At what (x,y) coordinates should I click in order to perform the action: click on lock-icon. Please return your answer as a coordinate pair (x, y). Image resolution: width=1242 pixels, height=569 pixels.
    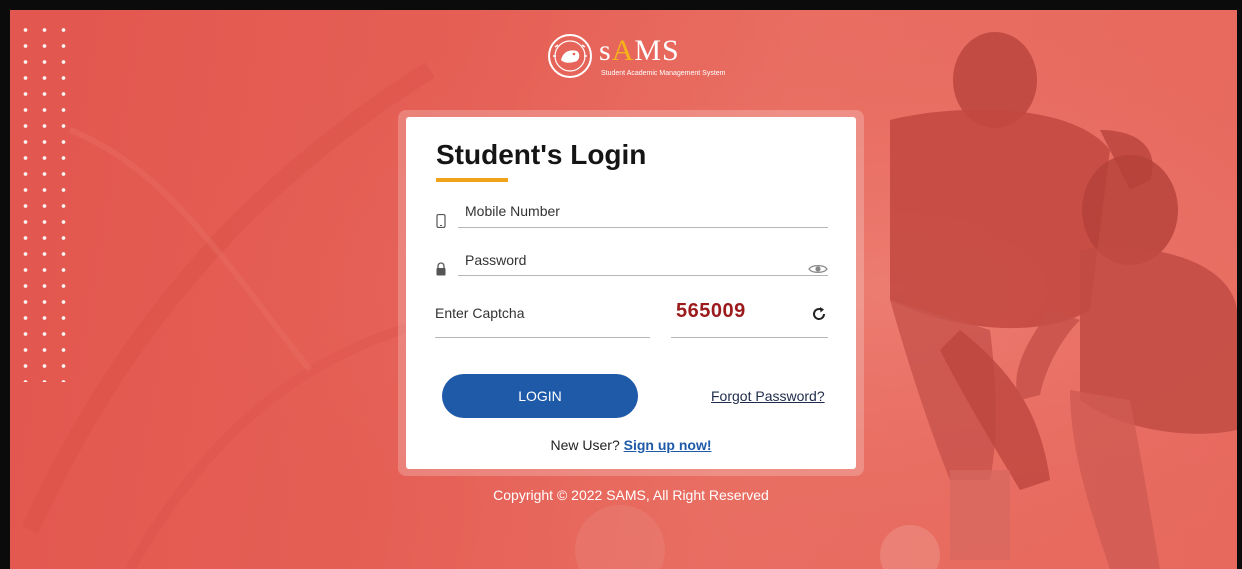
    Looking at the image, I should click on (441, 269).